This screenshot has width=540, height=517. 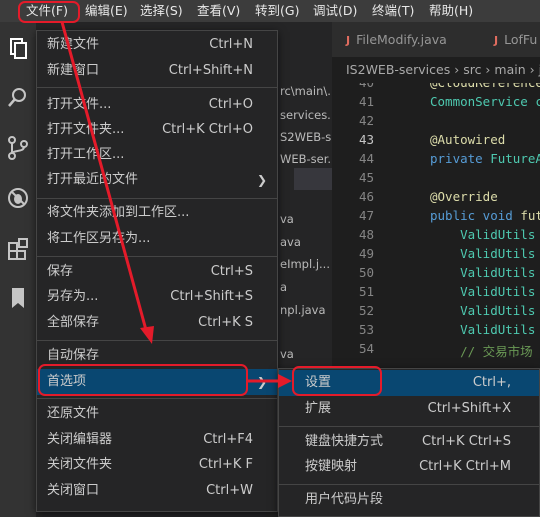 What do you see at coordinates (303, 310) in the screenshot?
I see `explorer-file: npl.java` at bounding box center [303, 310].